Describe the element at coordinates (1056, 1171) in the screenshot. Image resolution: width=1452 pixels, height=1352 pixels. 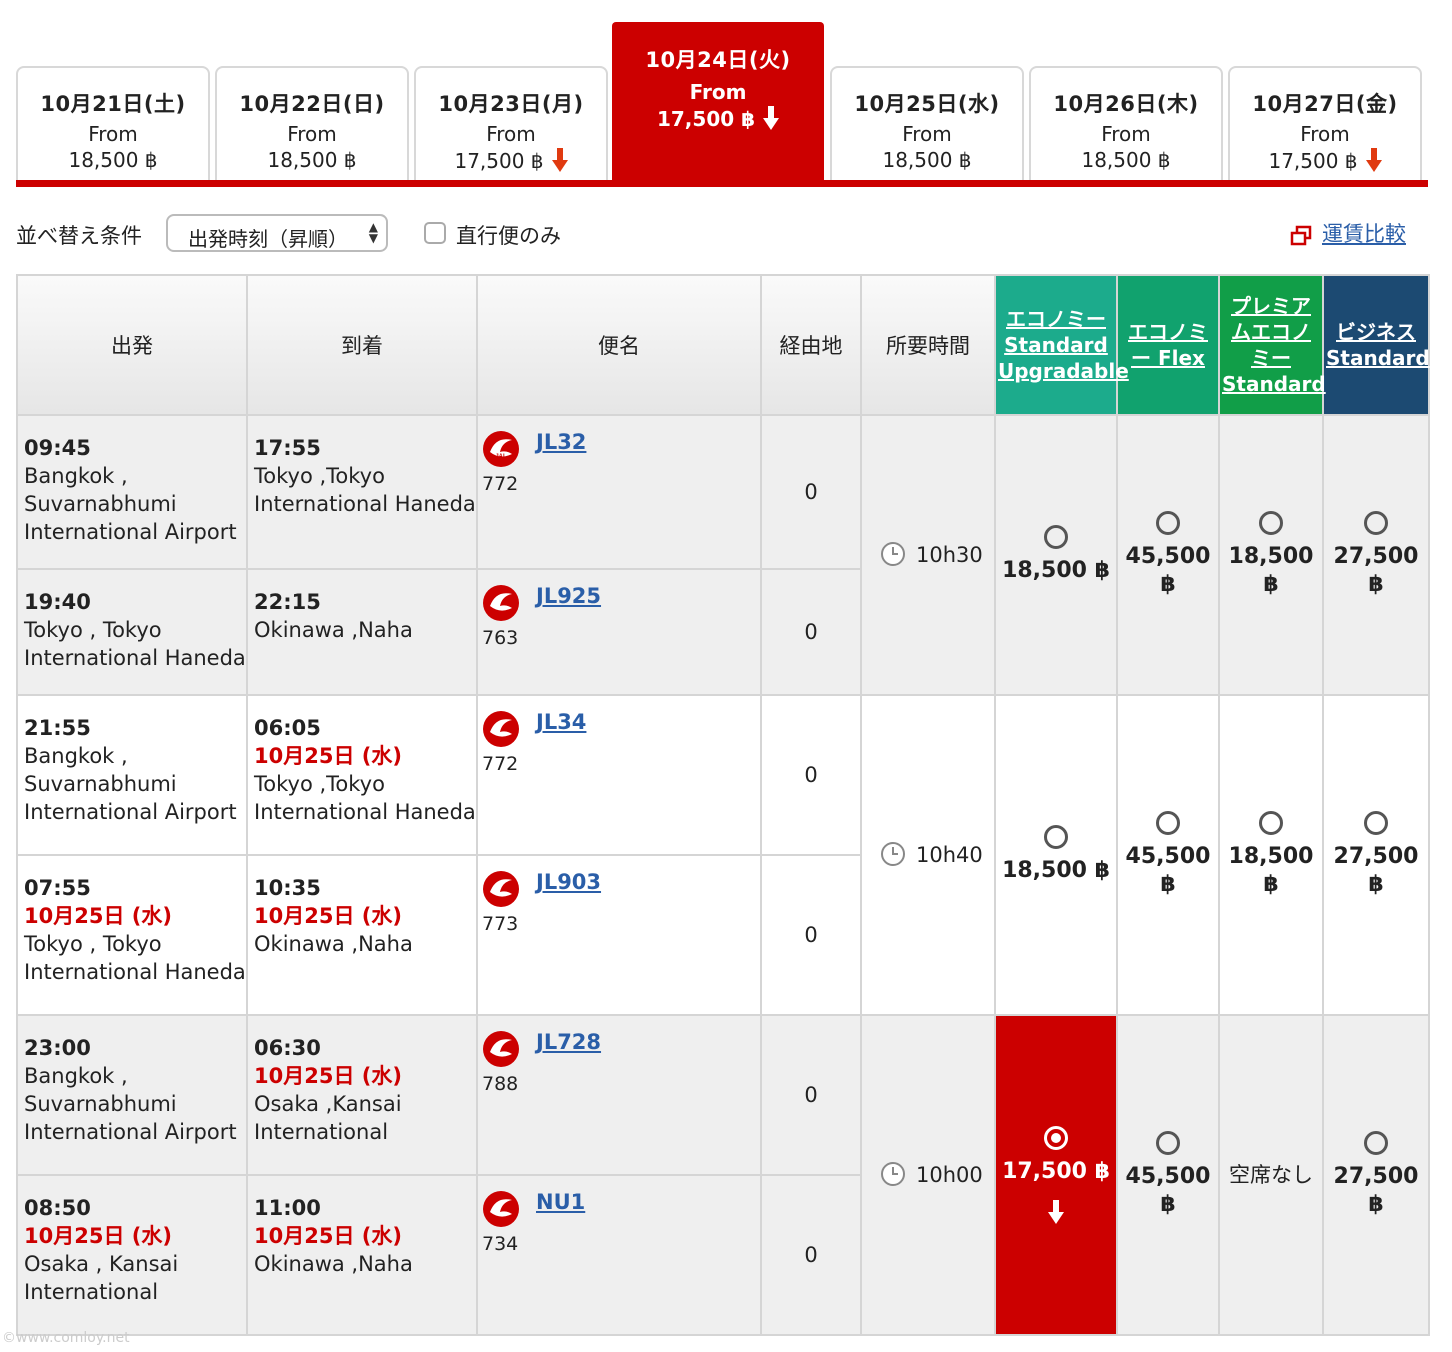
I see `fare-price: 17,500 ฿` at that location.